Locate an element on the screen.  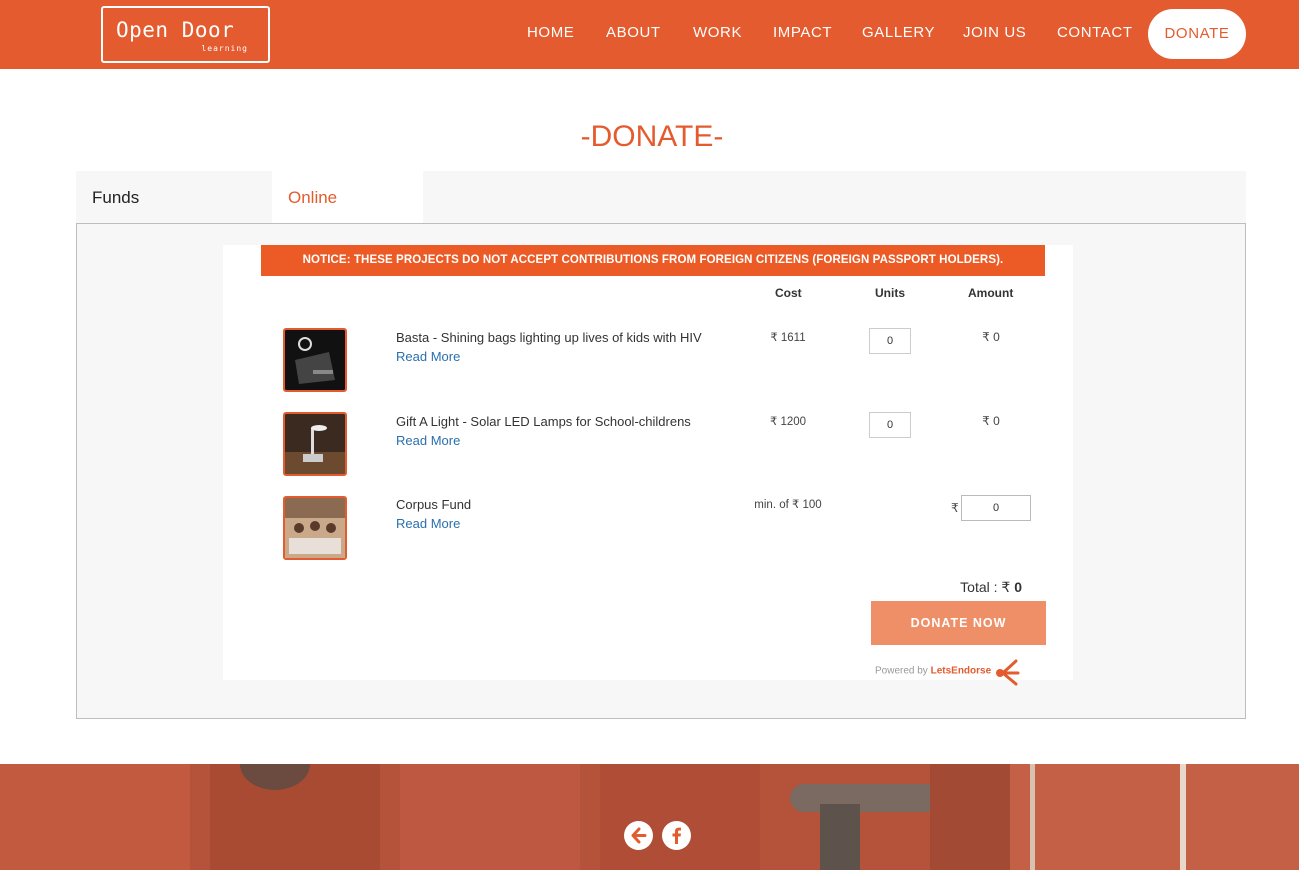
column-header-amount: Amount is located at coordinates (991, 293).